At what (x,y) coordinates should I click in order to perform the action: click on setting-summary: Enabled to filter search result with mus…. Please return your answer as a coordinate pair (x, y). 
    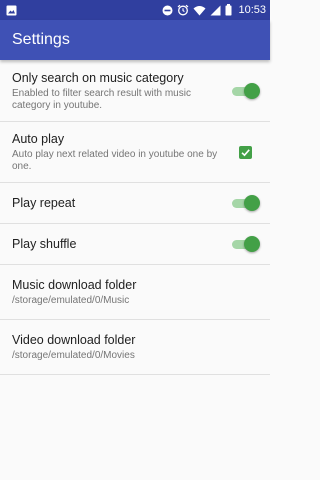
    Looking at the image, I should click on (101, 99).